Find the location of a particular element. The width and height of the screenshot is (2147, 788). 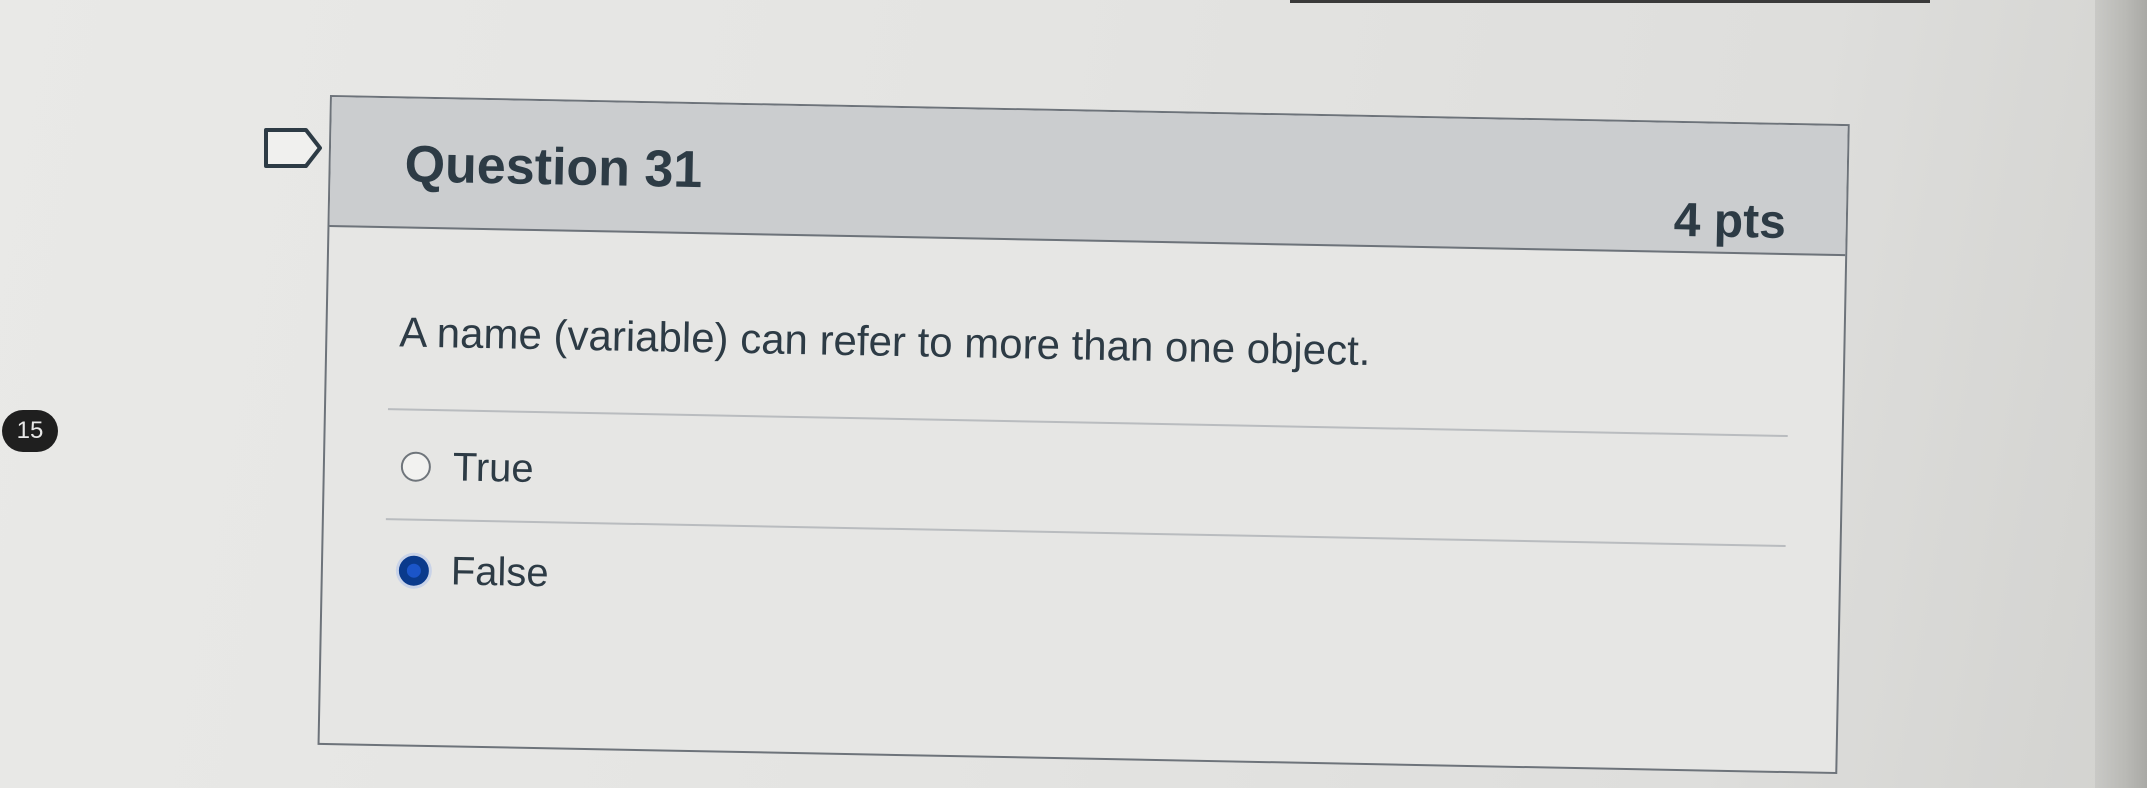

question-title: Question 31 is located at coordinates (553, 167).